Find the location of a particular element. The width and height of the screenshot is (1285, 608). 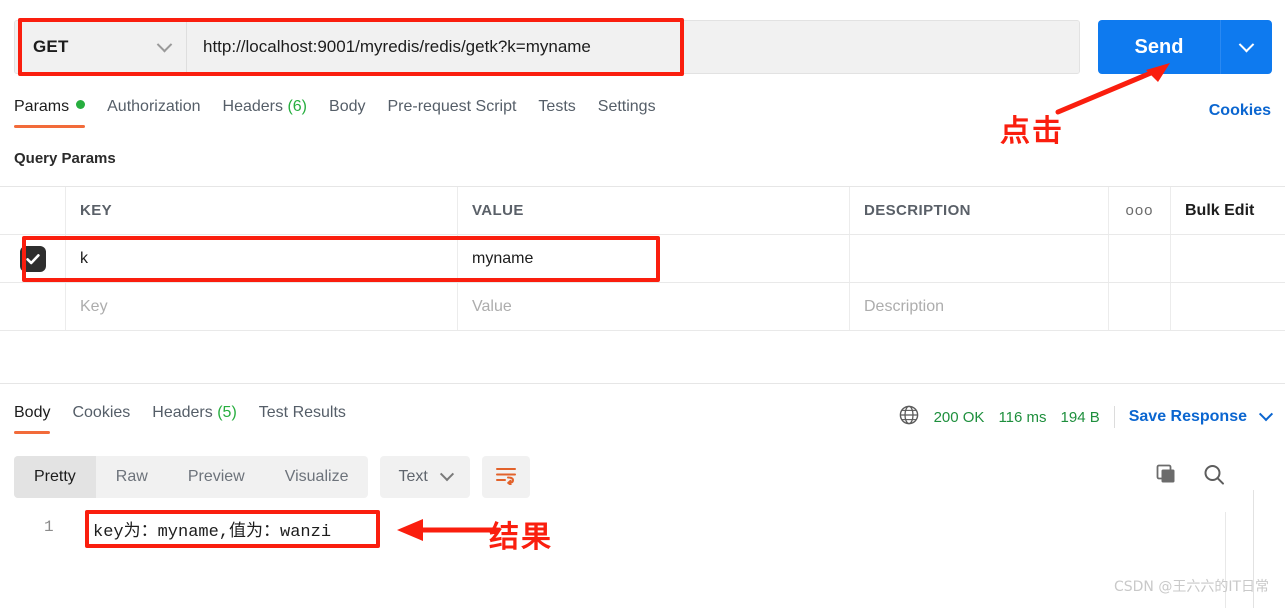

send-button-group: Send is located at coordinates (1185, 47).